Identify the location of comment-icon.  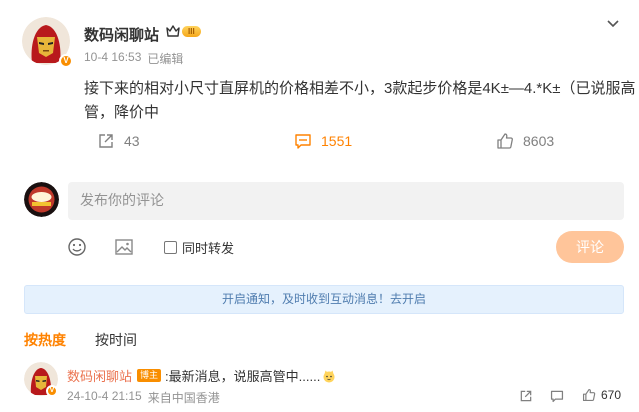
(303, 141).